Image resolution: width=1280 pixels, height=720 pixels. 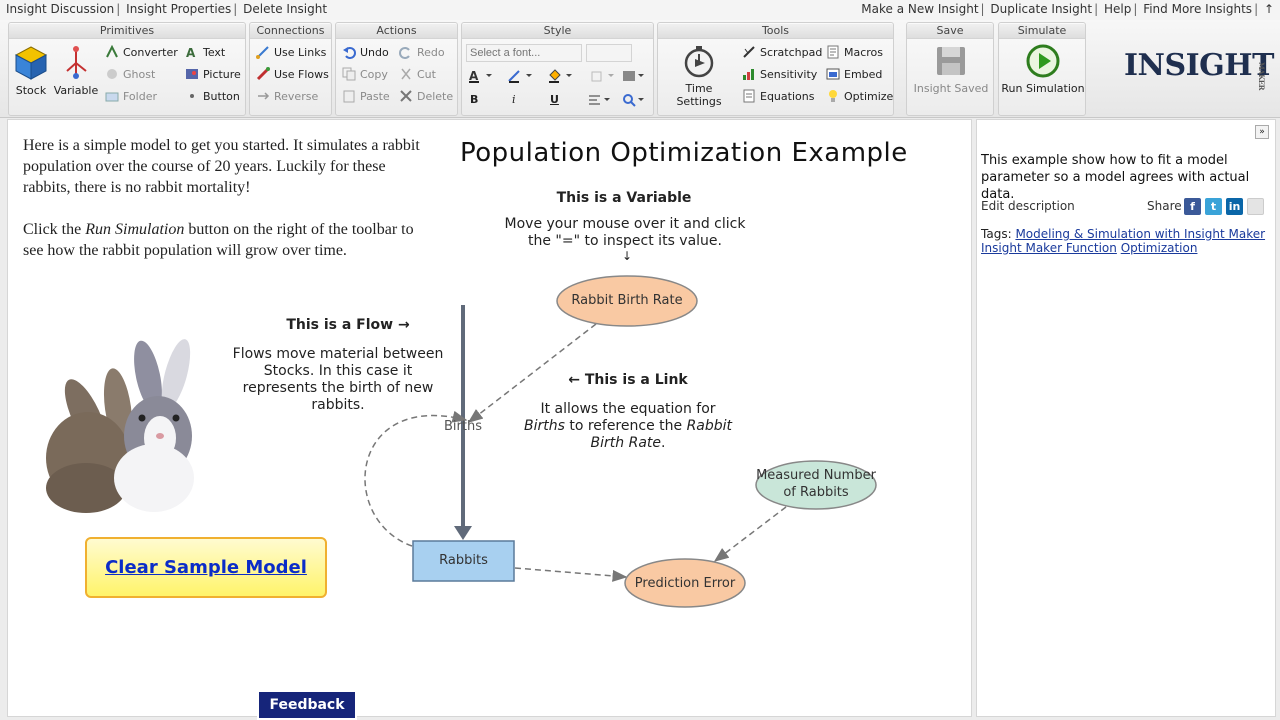 I want to click on link-icon, so click(x=262, y=52).